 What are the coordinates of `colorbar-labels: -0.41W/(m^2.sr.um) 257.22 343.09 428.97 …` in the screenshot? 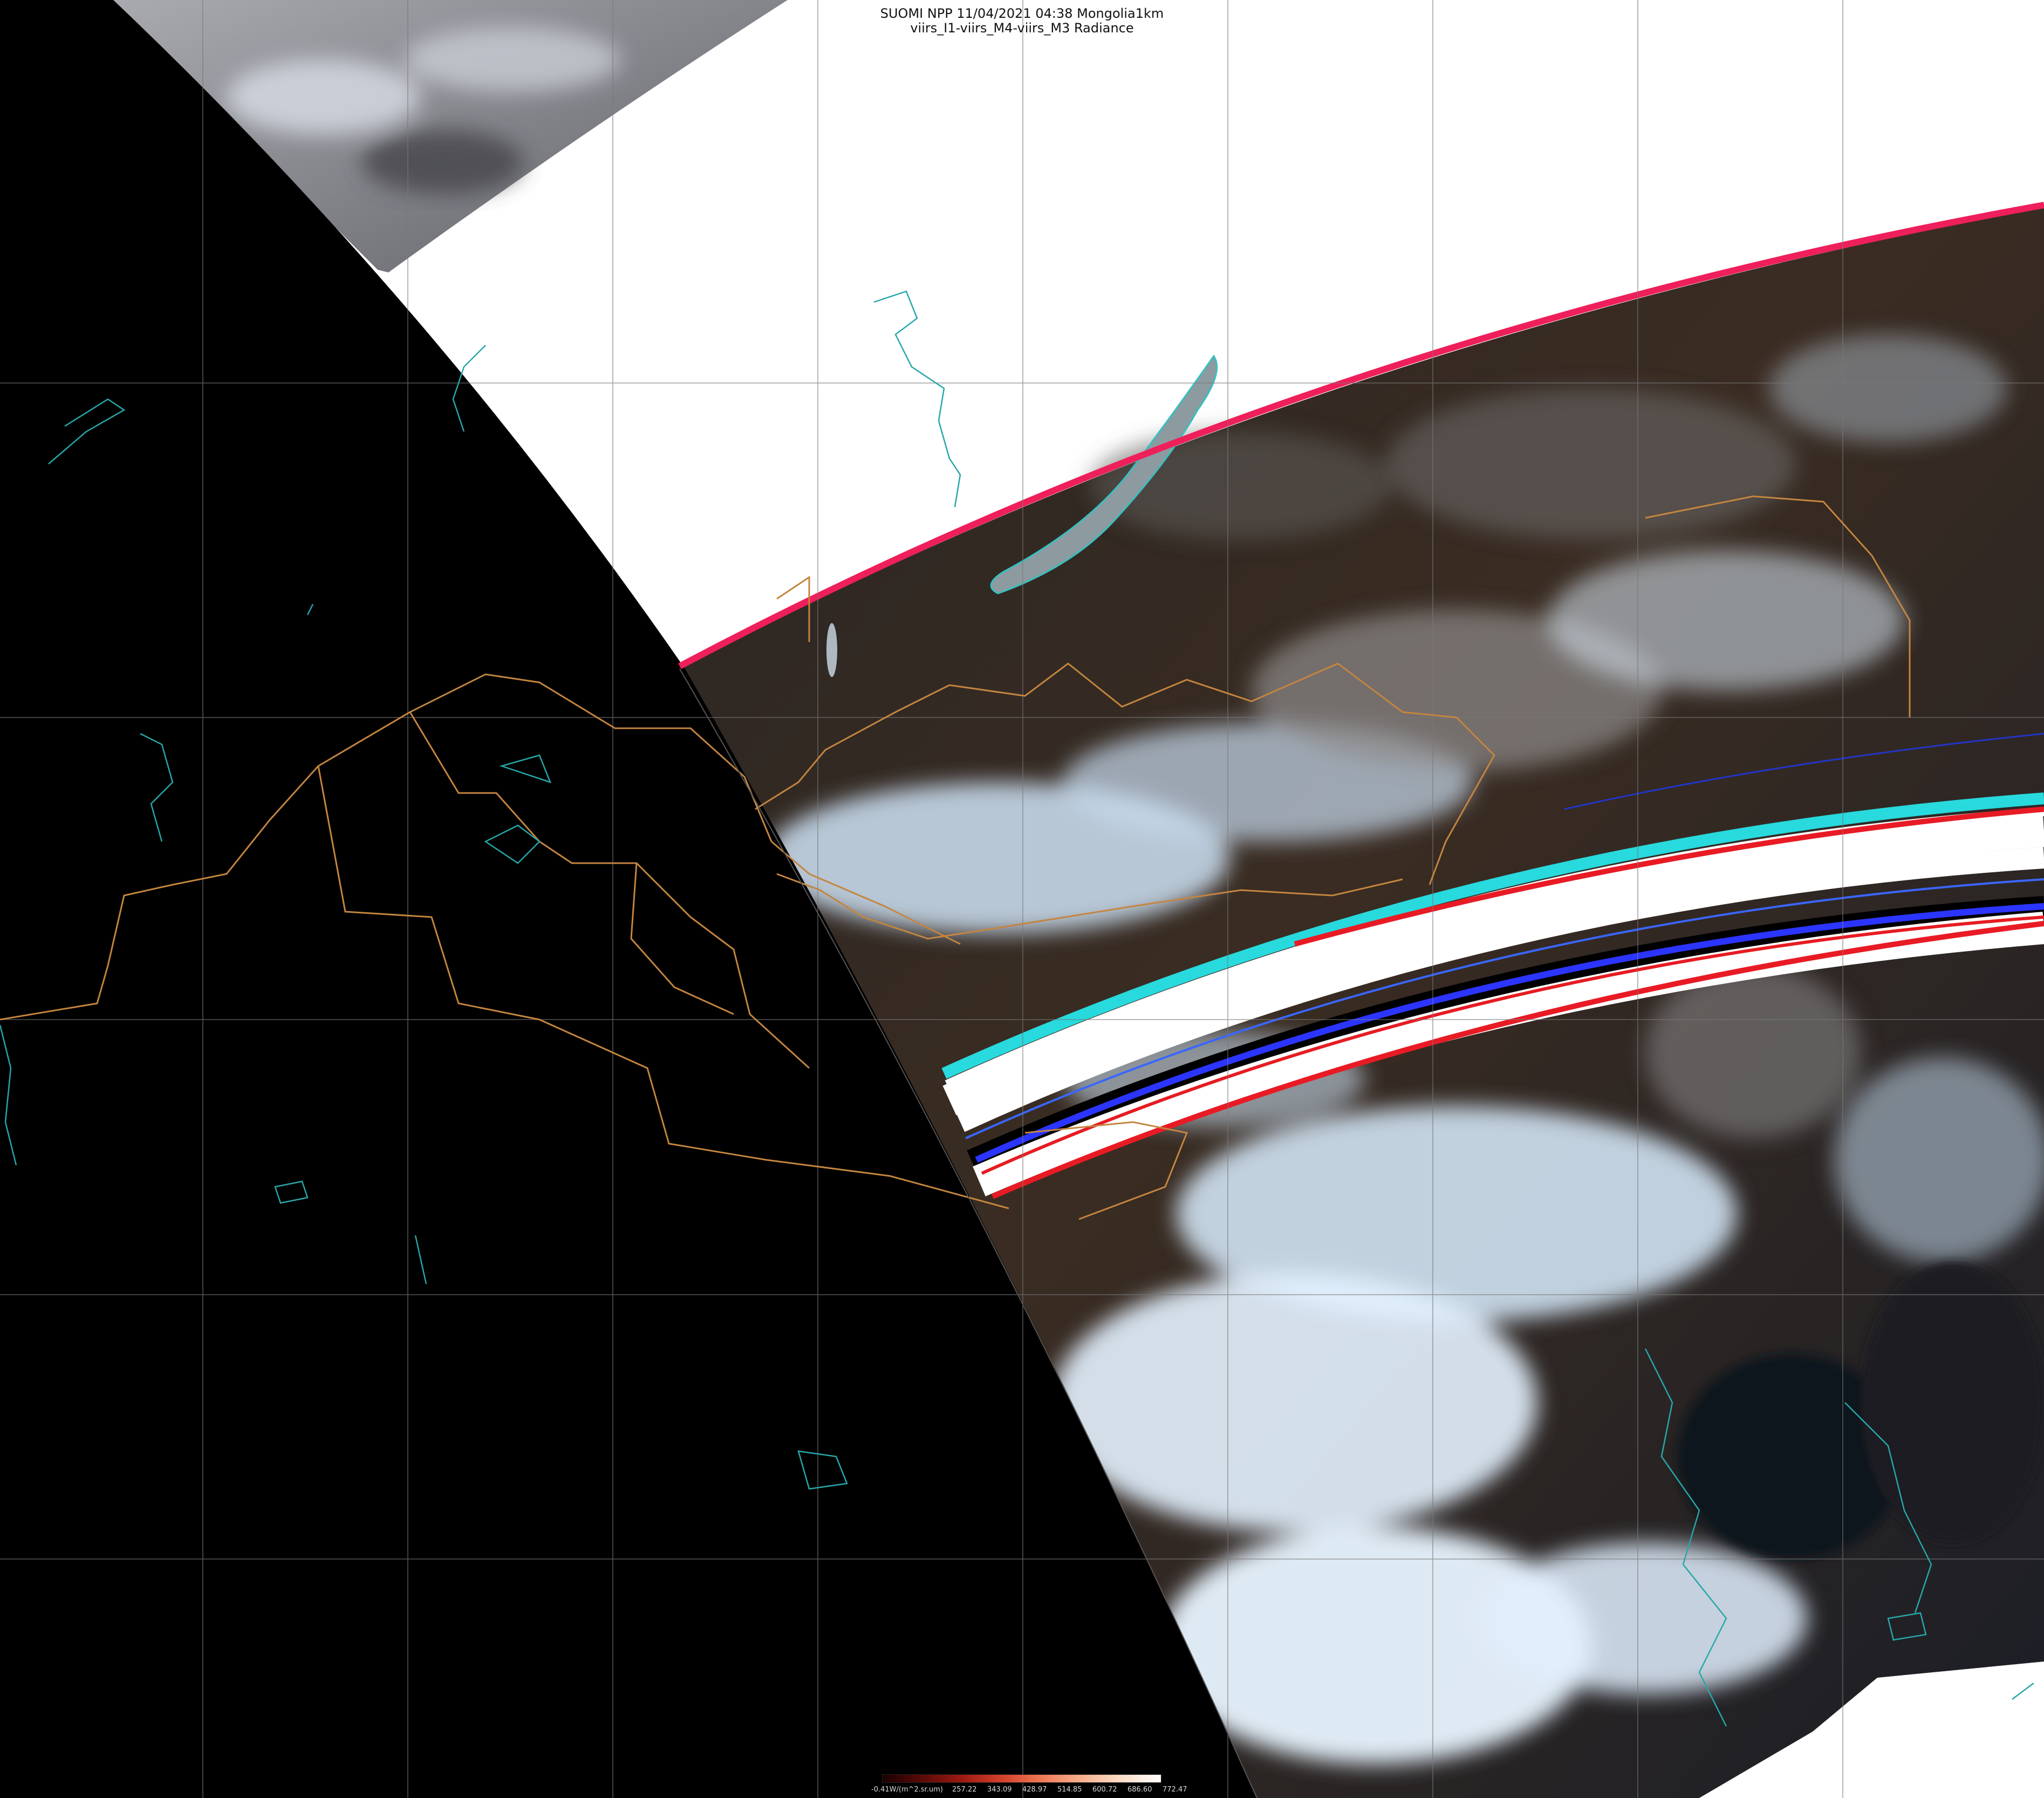 It's located at (1029, 1791).